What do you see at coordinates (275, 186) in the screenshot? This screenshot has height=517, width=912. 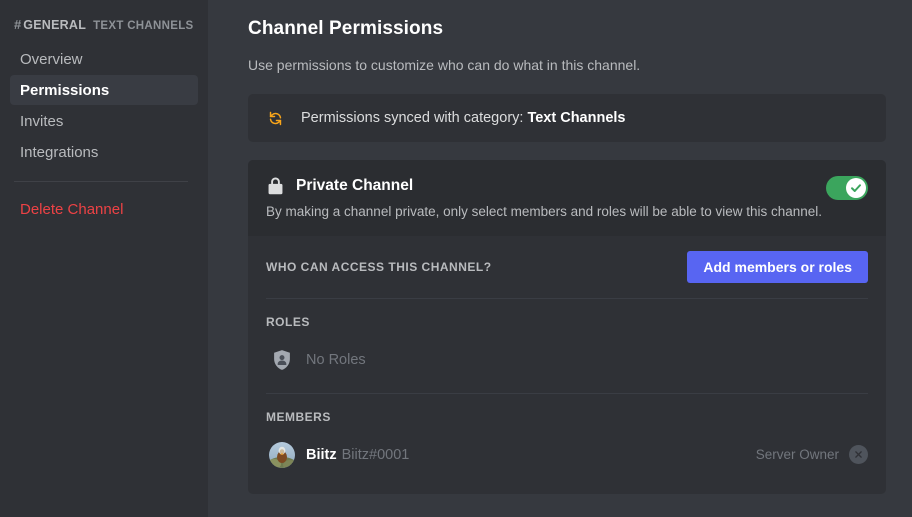 I see `lock-icon` at bounding box center [275, 186].